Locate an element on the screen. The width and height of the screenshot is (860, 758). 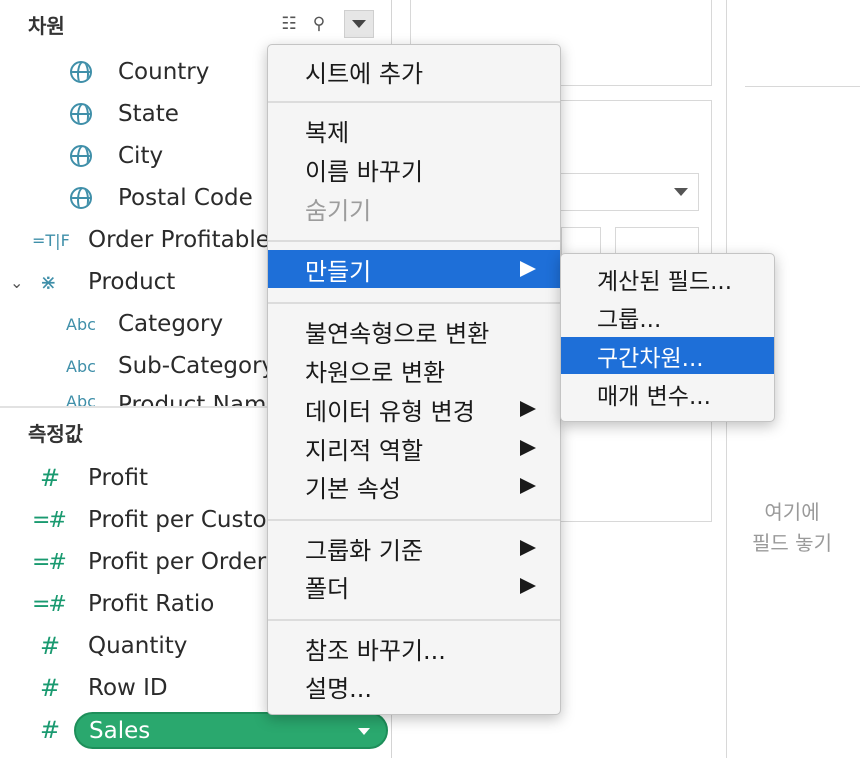
field-label: Product Name is located at coordinates (199, 399).